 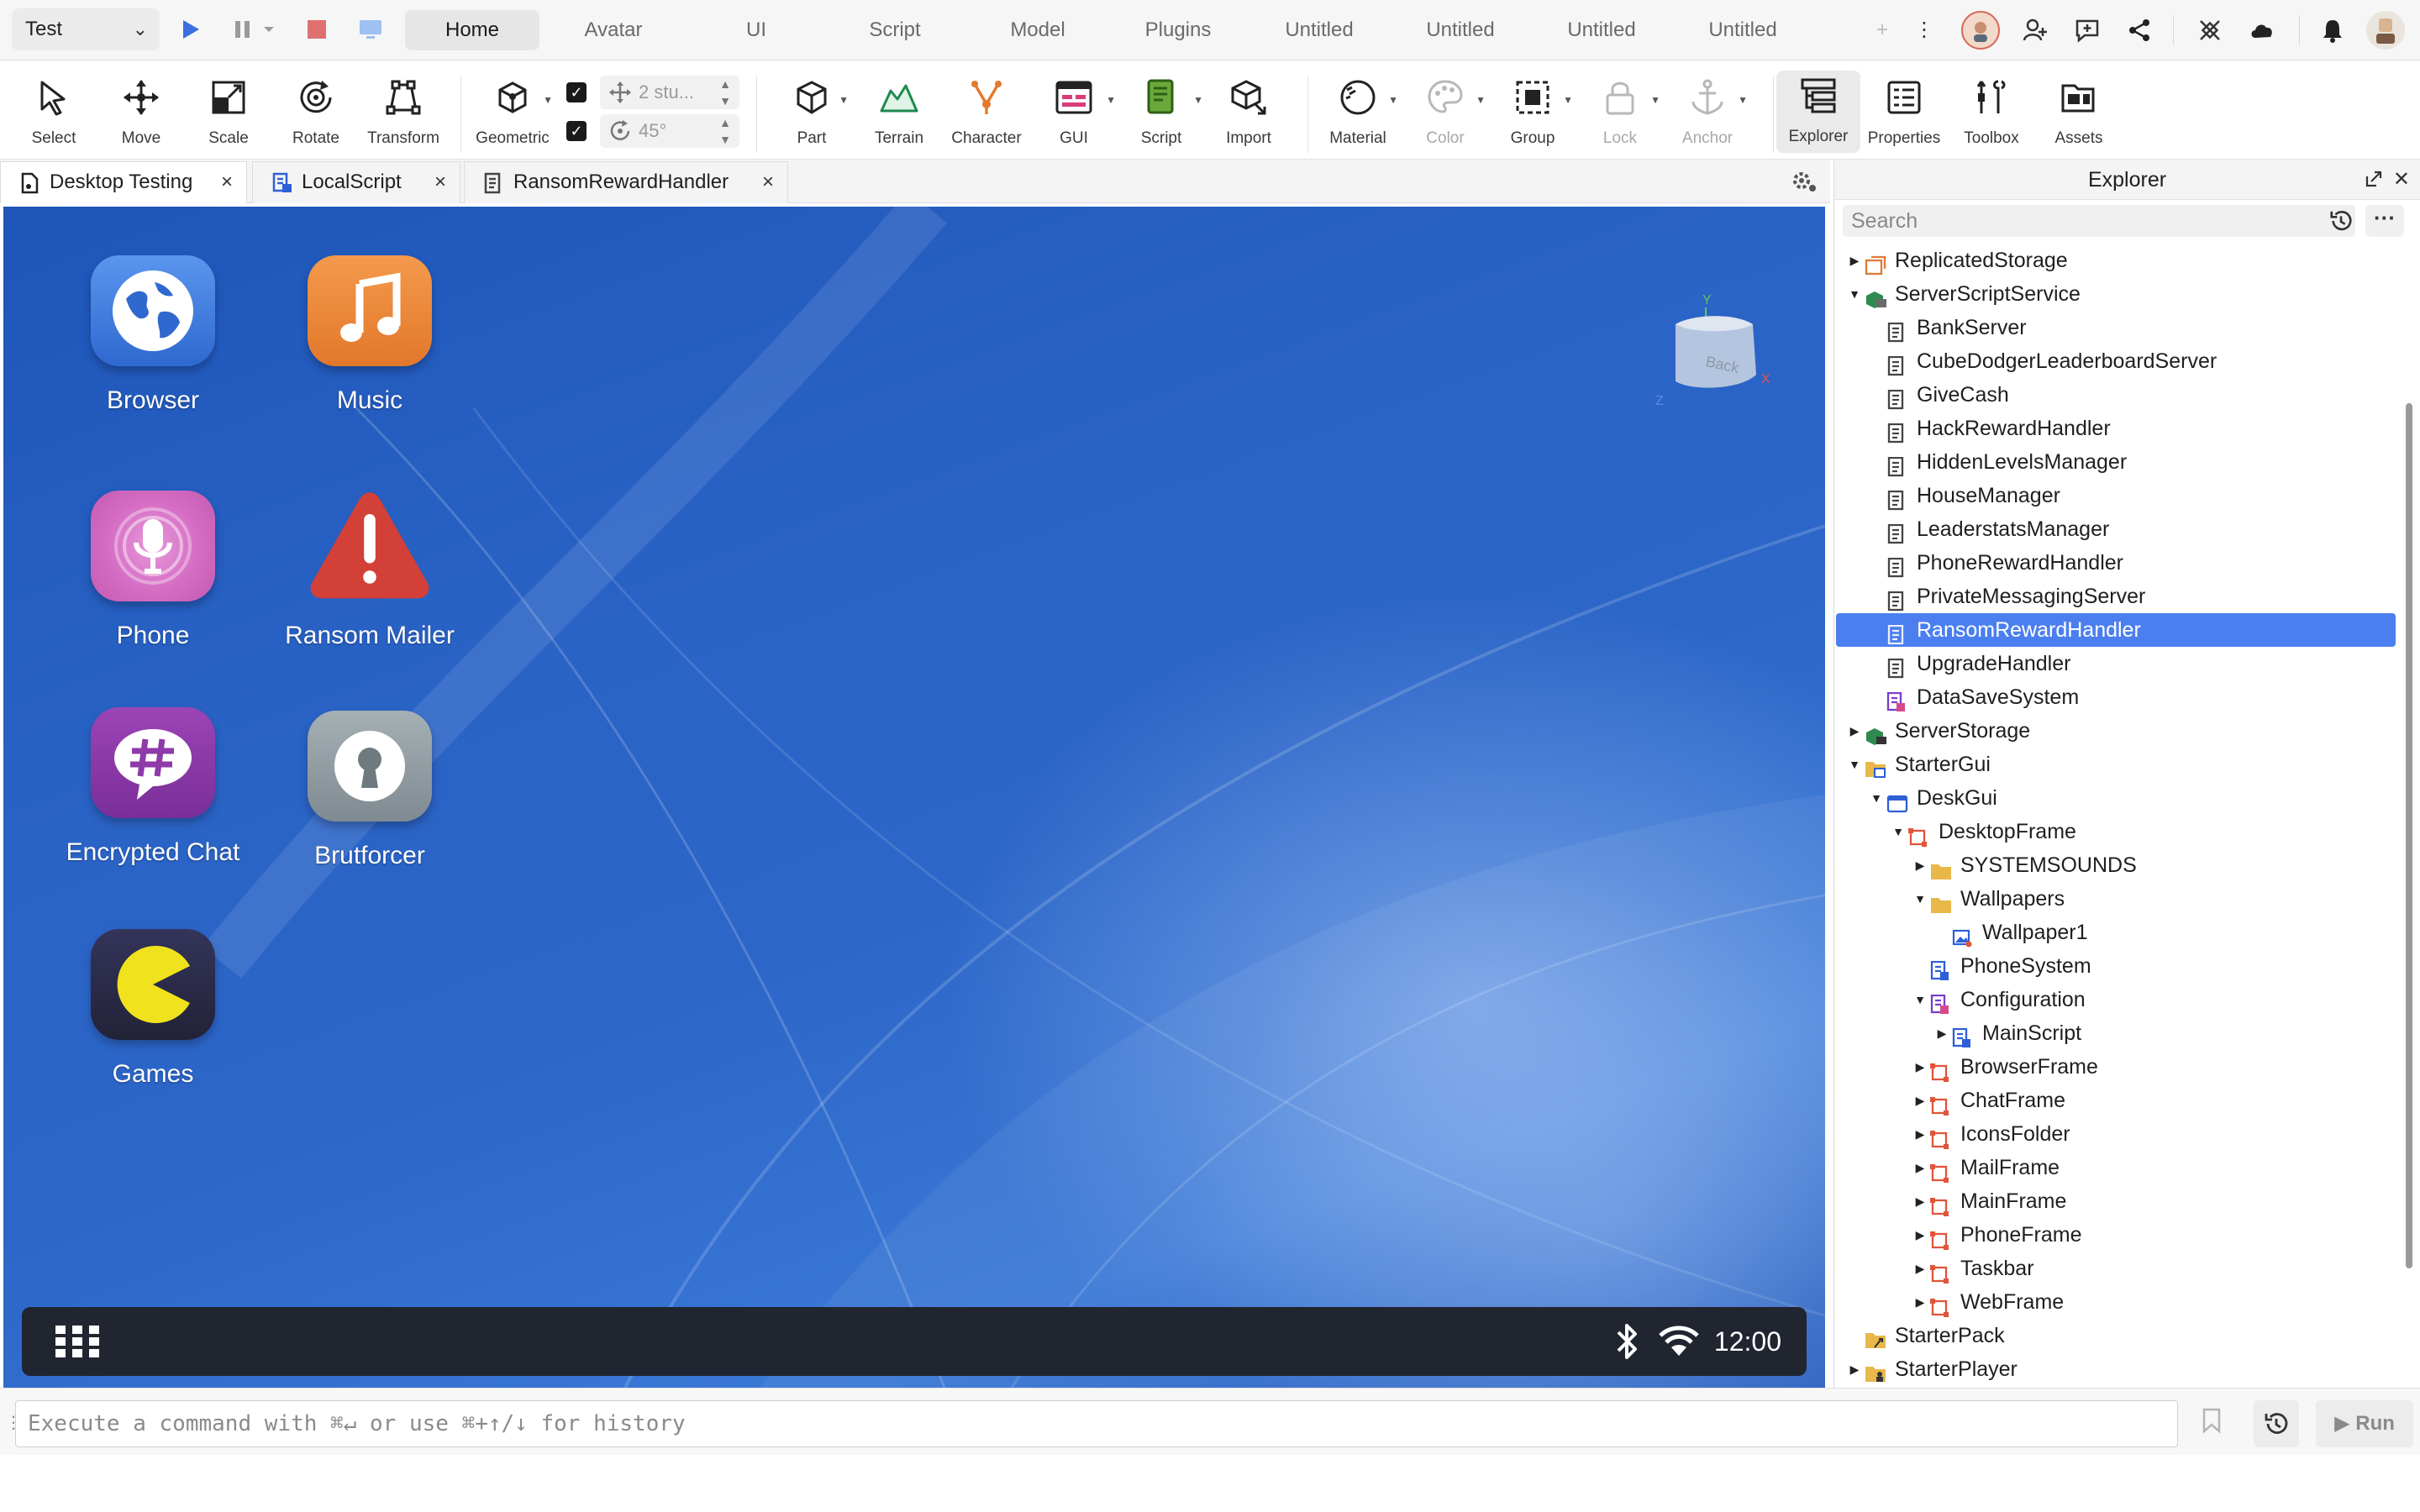 What do you see at coordinates (1620, 114) in the screenshot?
I see `lock-tool: Lock ▼` at bounding box center [1620, 114].